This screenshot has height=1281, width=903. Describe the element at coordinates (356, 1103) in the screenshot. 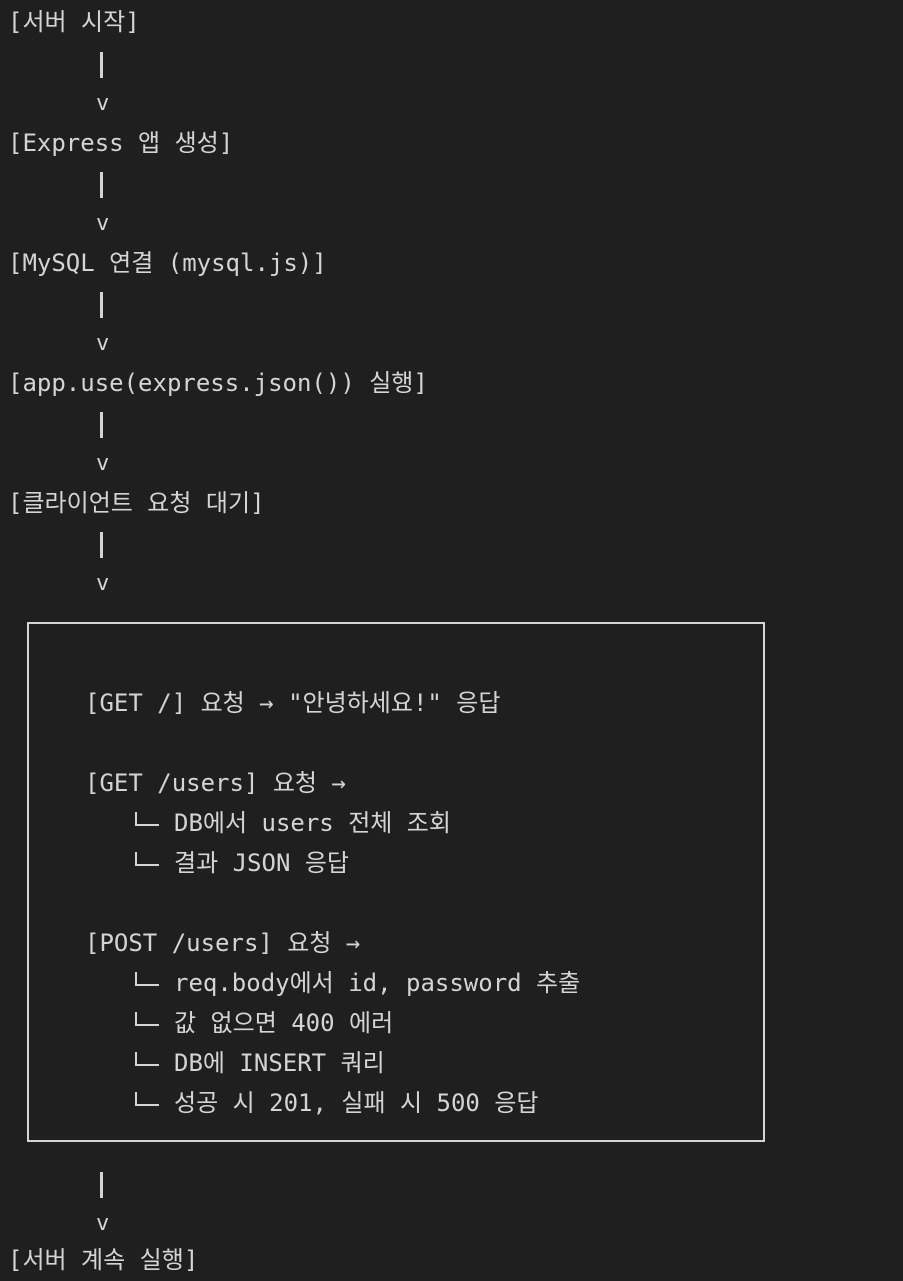

I see `route-detail: 성공 시 201, 실패 시 500 응답` at that location.